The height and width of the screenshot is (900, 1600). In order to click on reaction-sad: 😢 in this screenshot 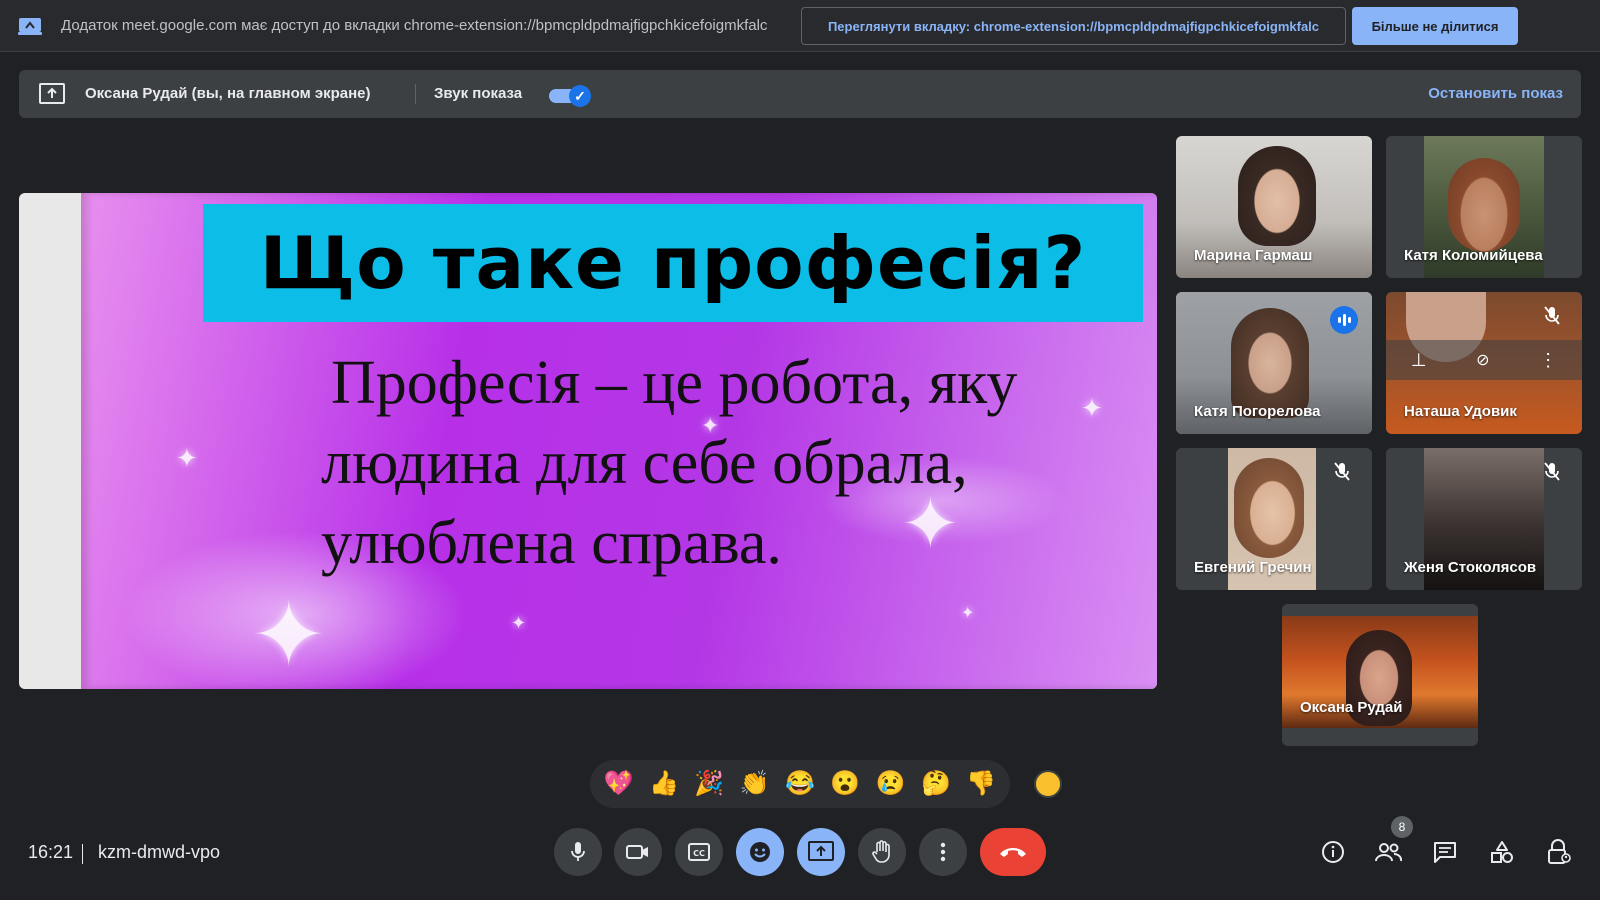, I will do `click(891, 784)`.